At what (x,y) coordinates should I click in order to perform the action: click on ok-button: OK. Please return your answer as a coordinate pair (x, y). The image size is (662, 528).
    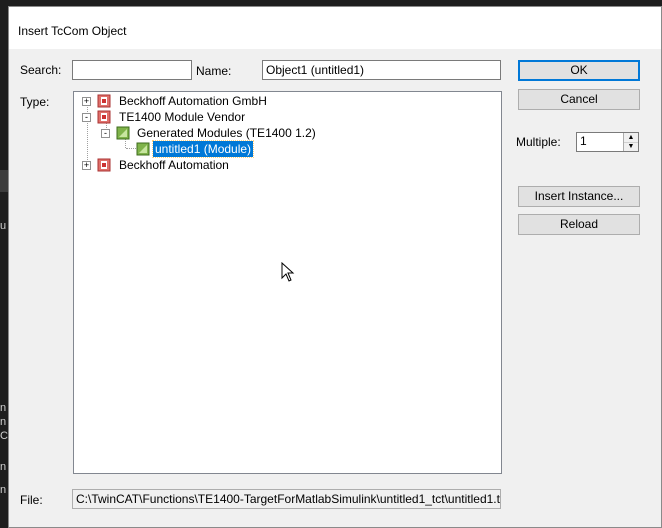
    Looking at the image, I should click on (579, 70).